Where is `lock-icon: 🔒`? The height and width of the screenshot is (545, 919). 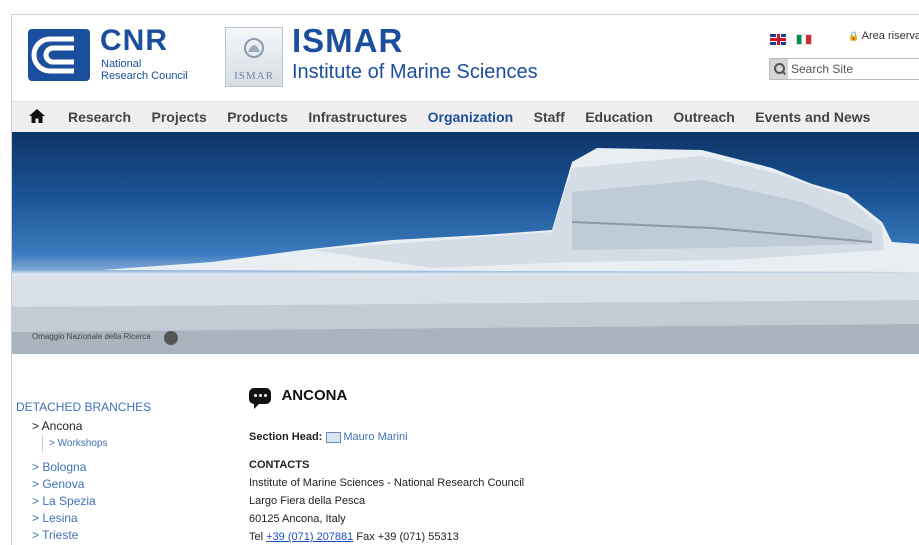 lock-icon: 🔒 is located at coordinates (854, 36).